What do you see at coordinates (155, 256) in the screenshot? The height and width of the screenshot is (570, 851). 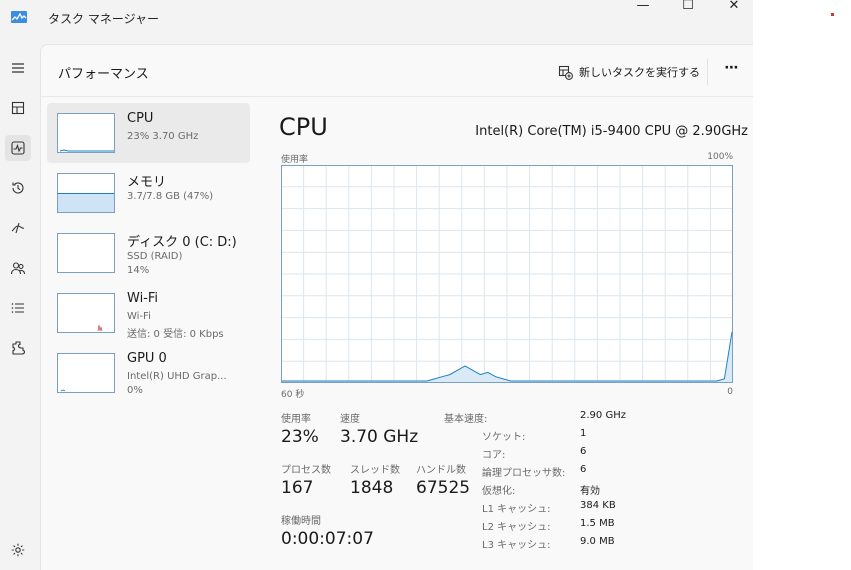 I see `resource-detail: SSD (RAID)` at bounding box center [155, 256].